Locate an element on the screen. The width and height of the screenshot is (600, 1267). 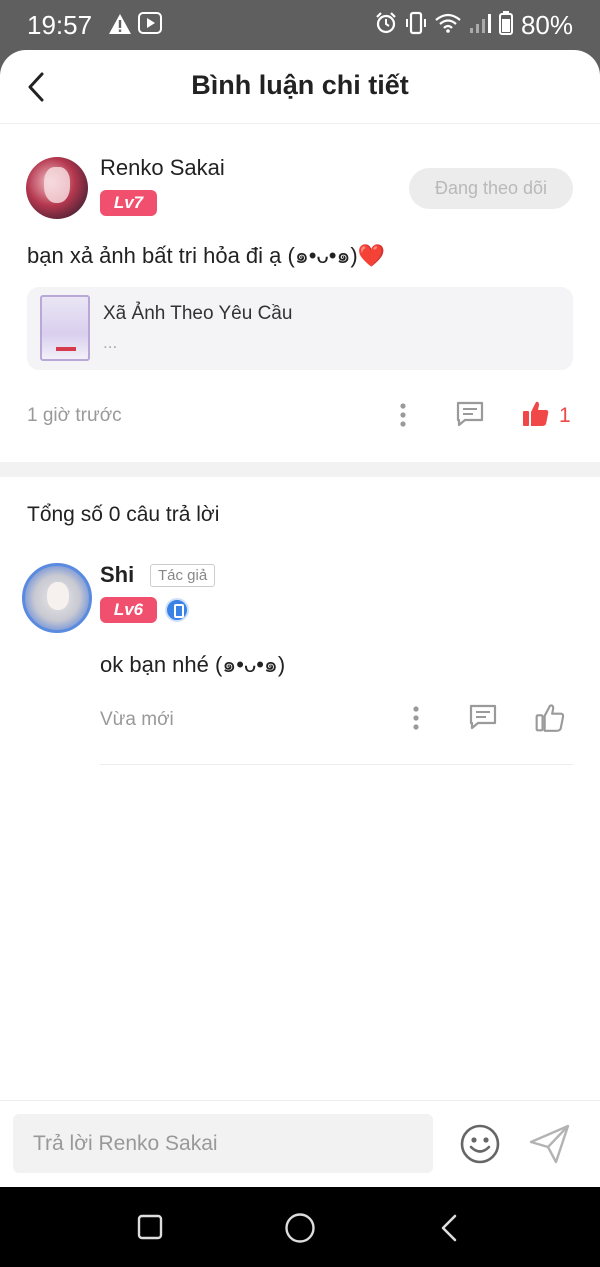
reply-time: Vừa mới is located at coordinates (137, 719).